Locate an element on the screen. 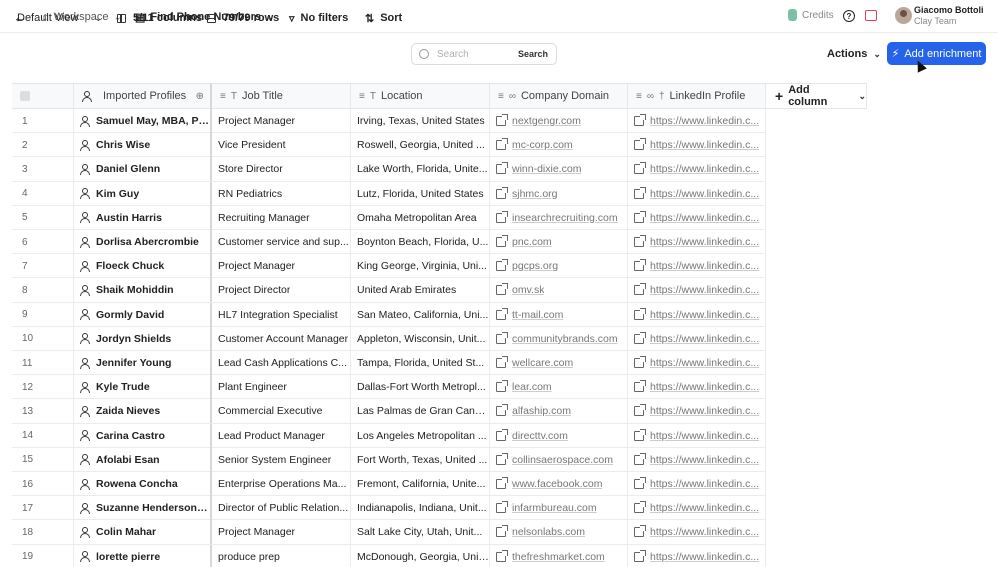 The width and height of the screenshot is (998, 567). cell-company-domain-text: communitybrands.com is located at coordinates (565, 339).